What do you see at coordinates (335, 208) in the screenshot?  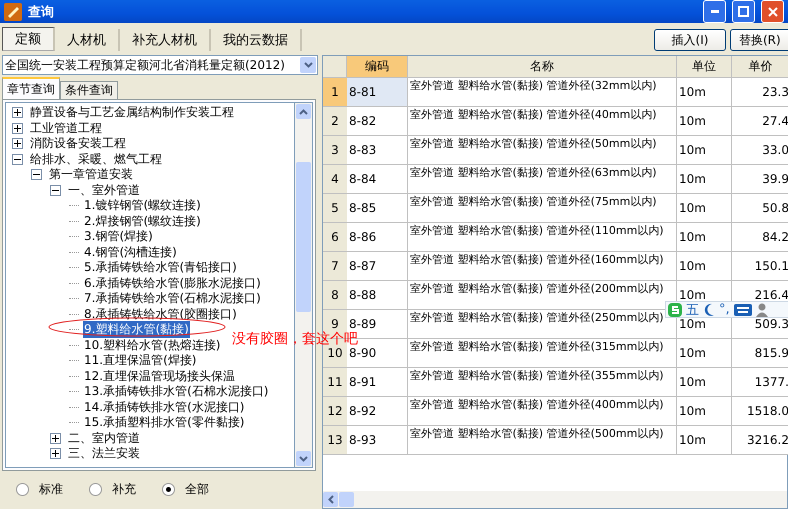 I see `row-number: 5` at bounding box center [335, 208].